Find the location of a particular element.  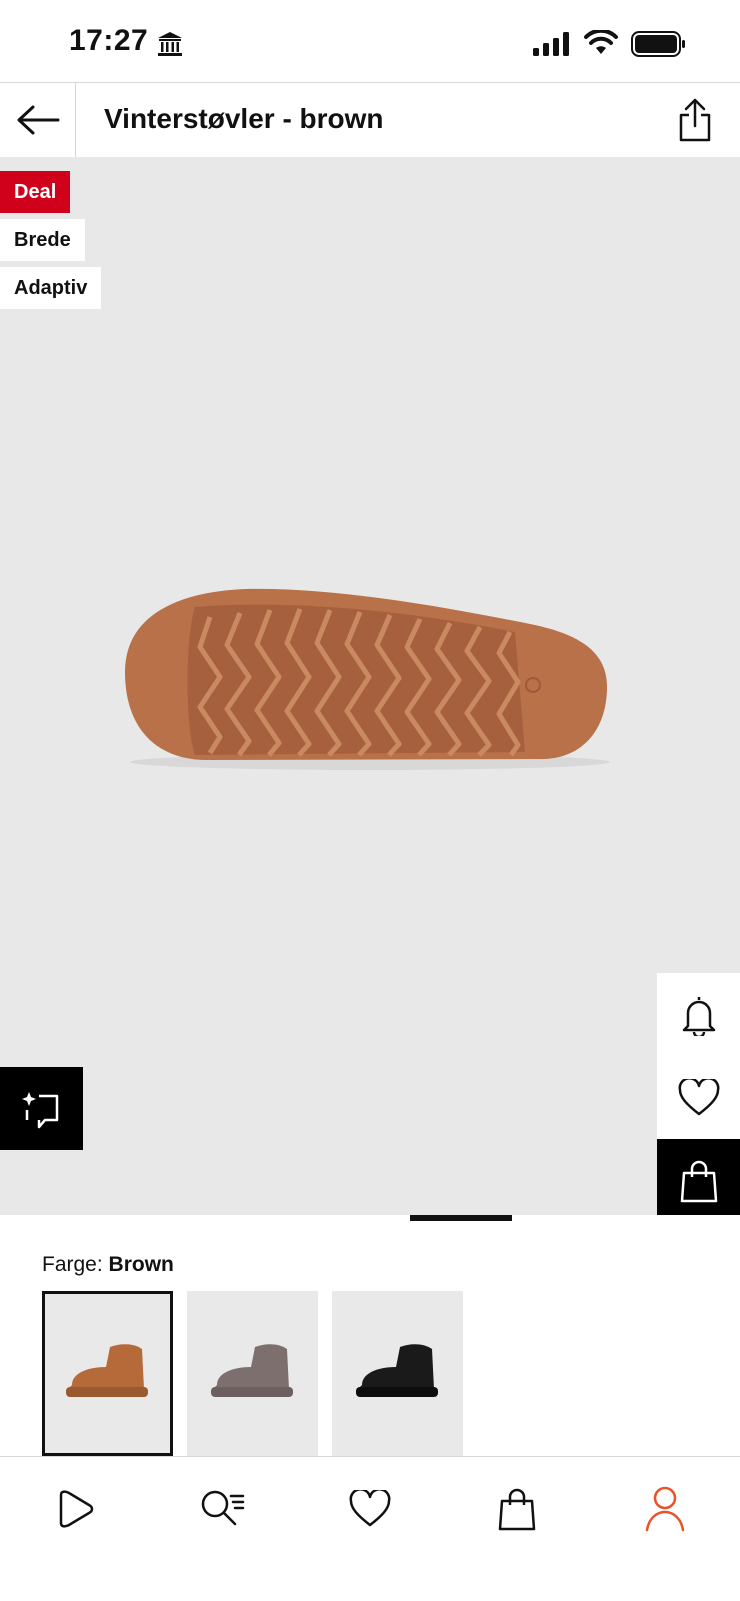

nav-favorites is located at coordinates (370, 1509).